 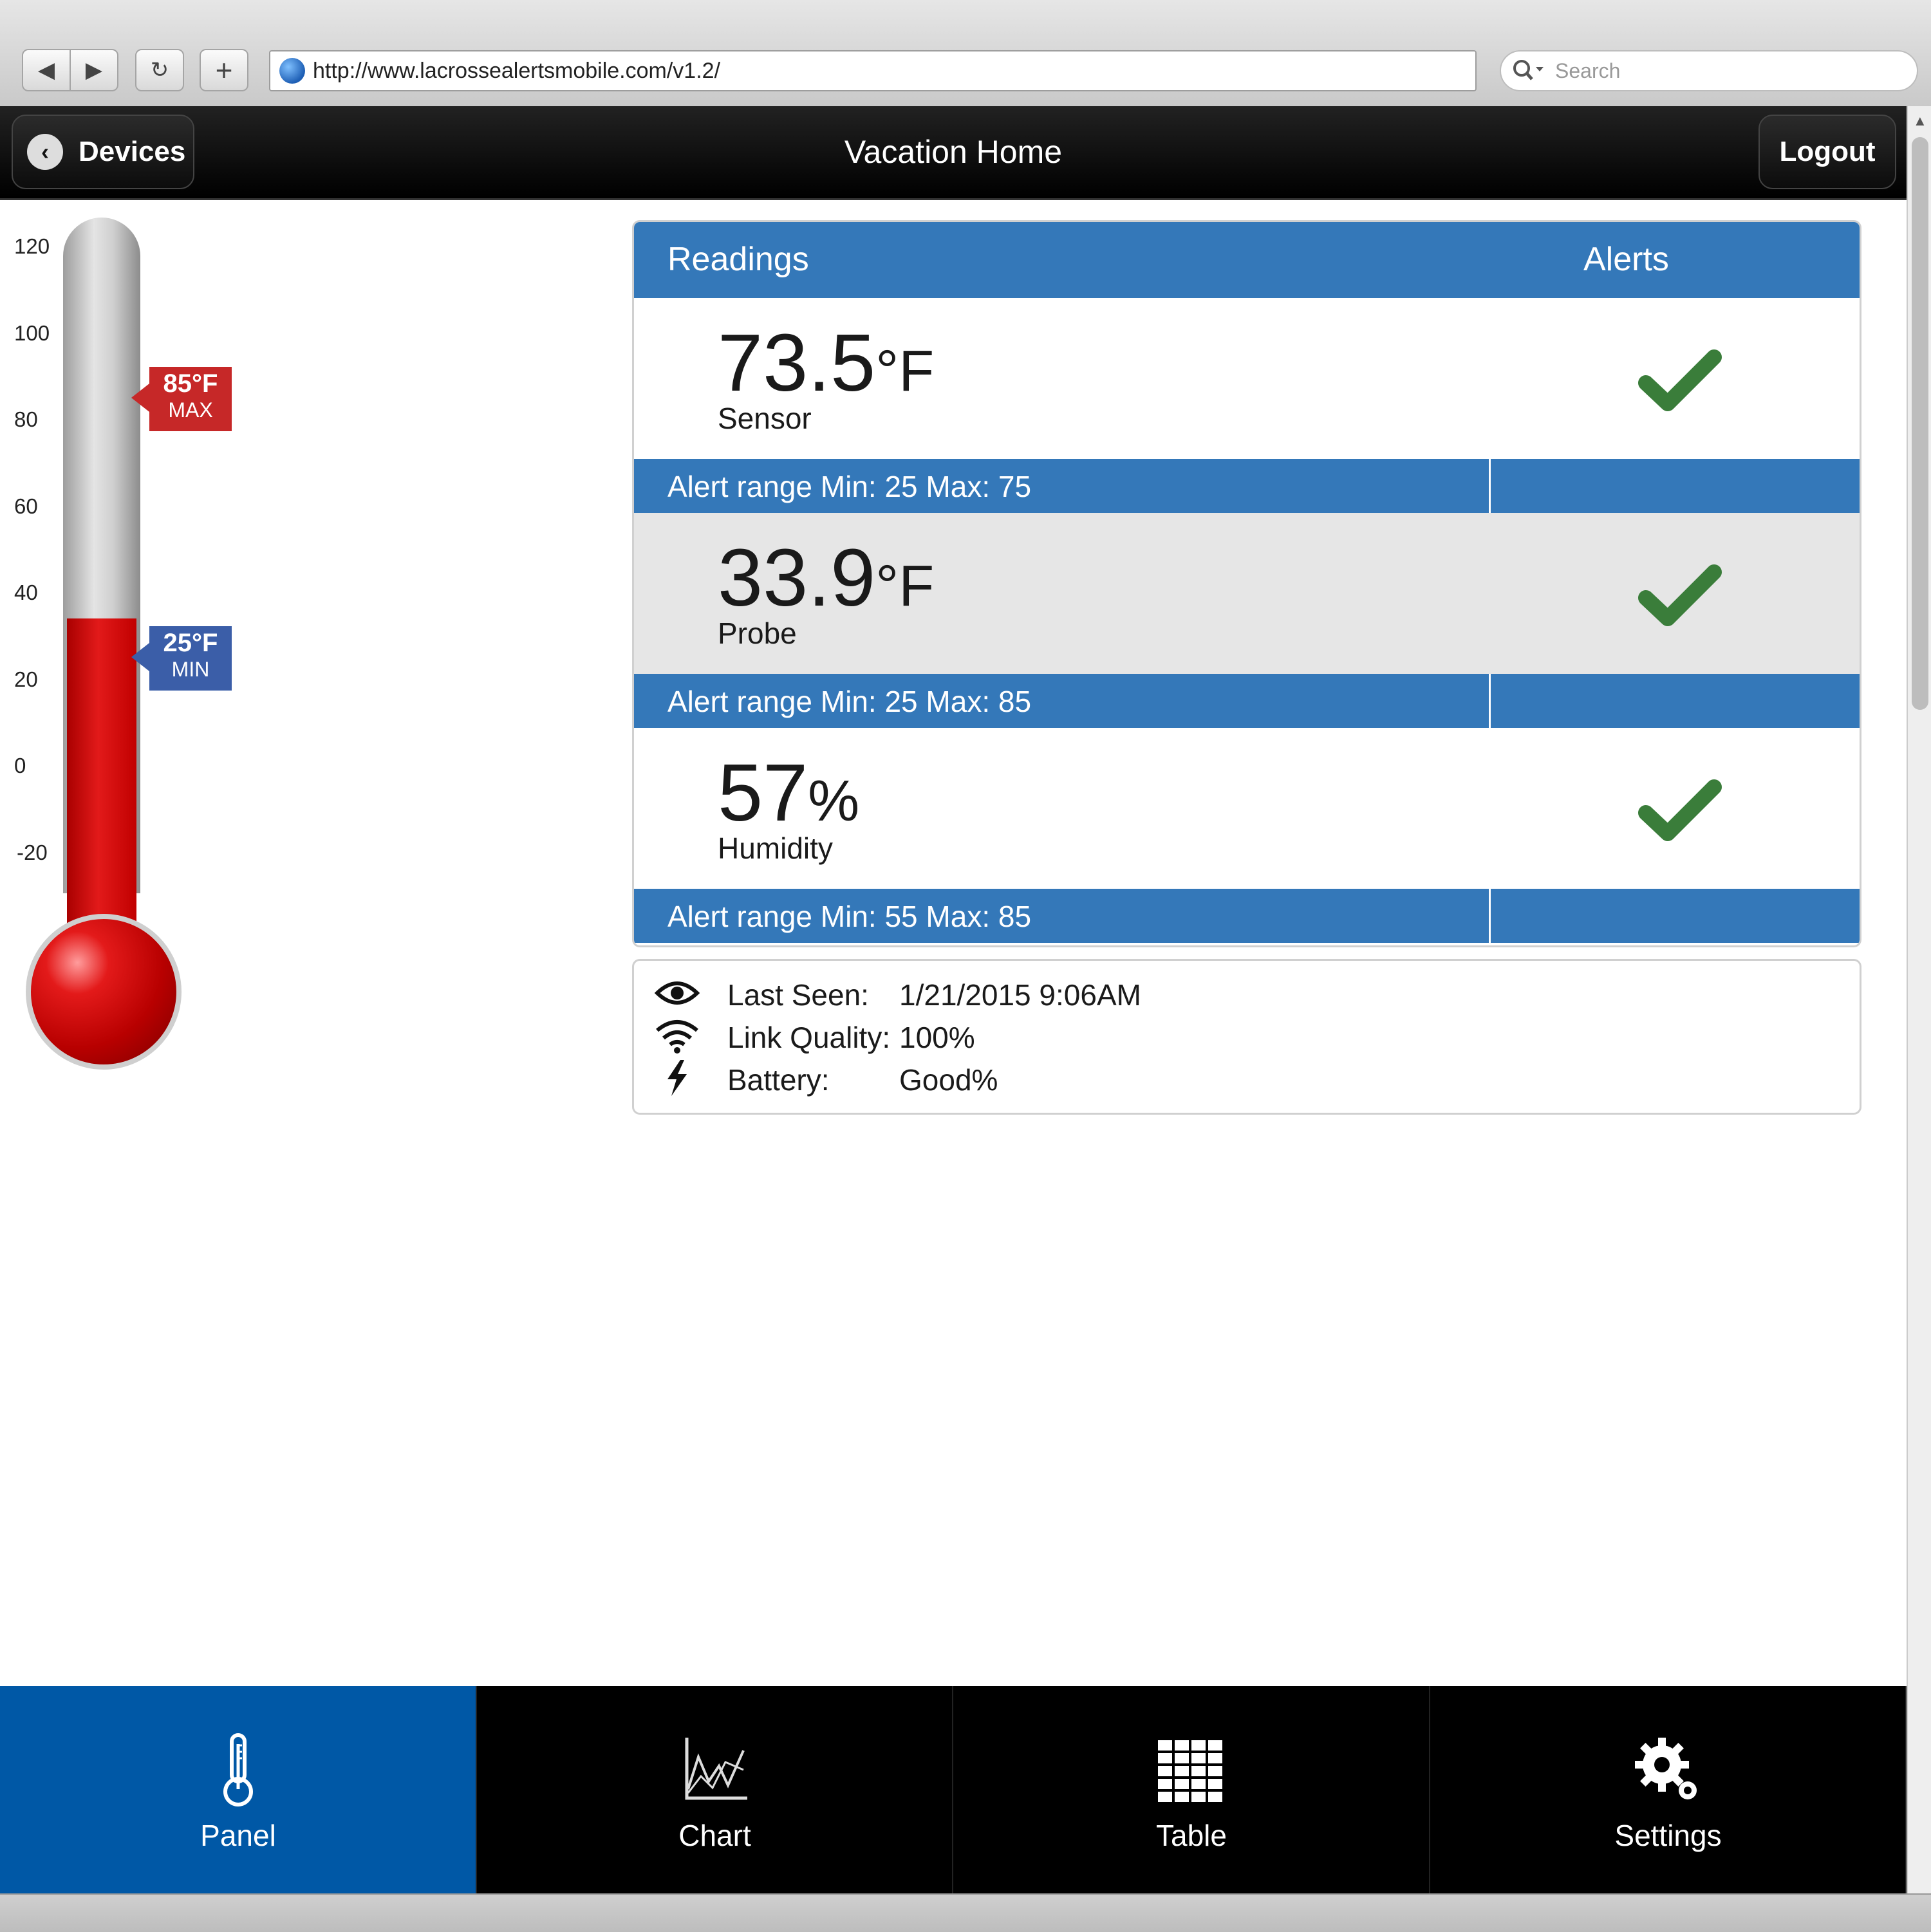 I want to click on max-flag-label: MAX, so click(x=191, y=410).